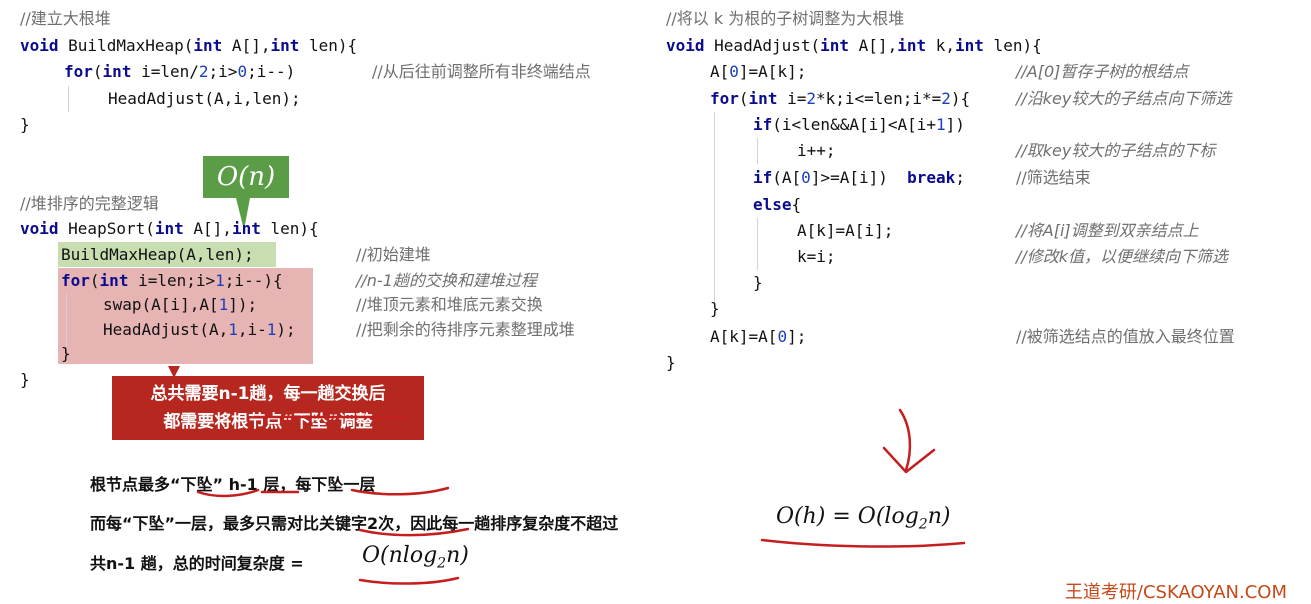 This screenshot has height=604, width=1311. I want to click on code-line: A[0]=A[k];, so click(758, 71).